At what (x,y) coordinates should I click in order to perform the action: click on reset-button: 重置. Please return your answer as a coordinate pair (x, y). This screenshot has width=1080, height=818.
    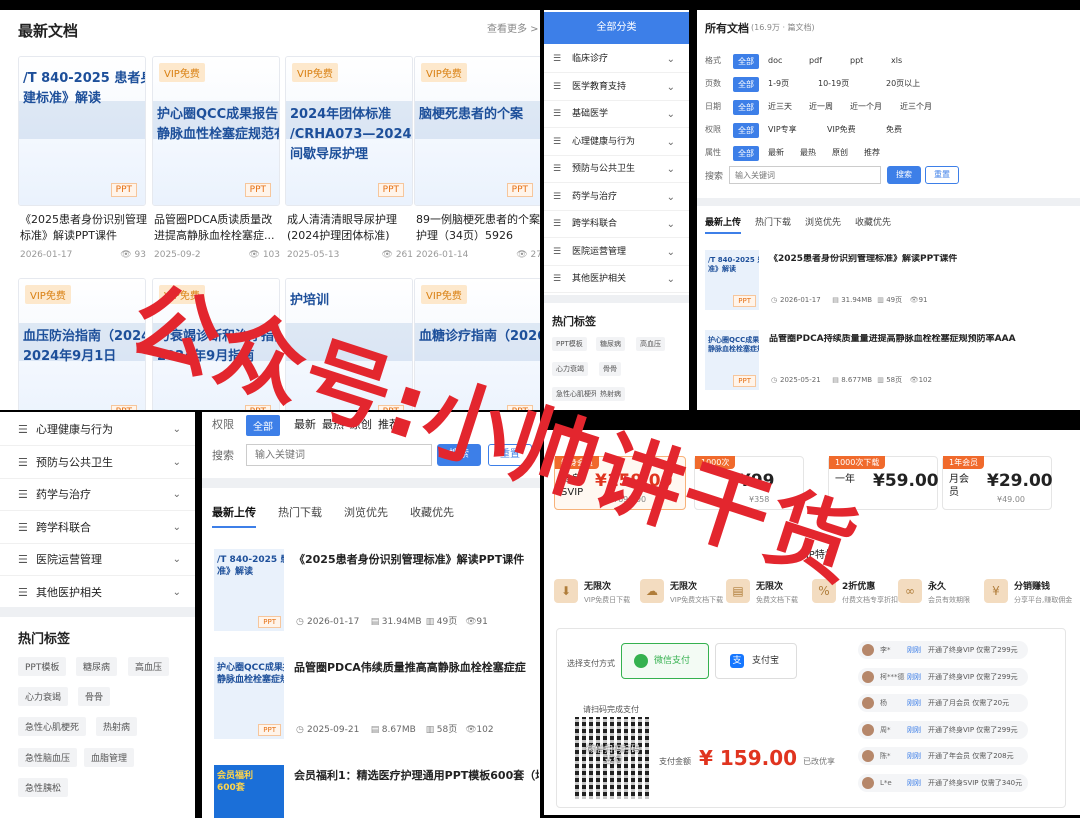
    Looking at the image, I should click on (942, 175).